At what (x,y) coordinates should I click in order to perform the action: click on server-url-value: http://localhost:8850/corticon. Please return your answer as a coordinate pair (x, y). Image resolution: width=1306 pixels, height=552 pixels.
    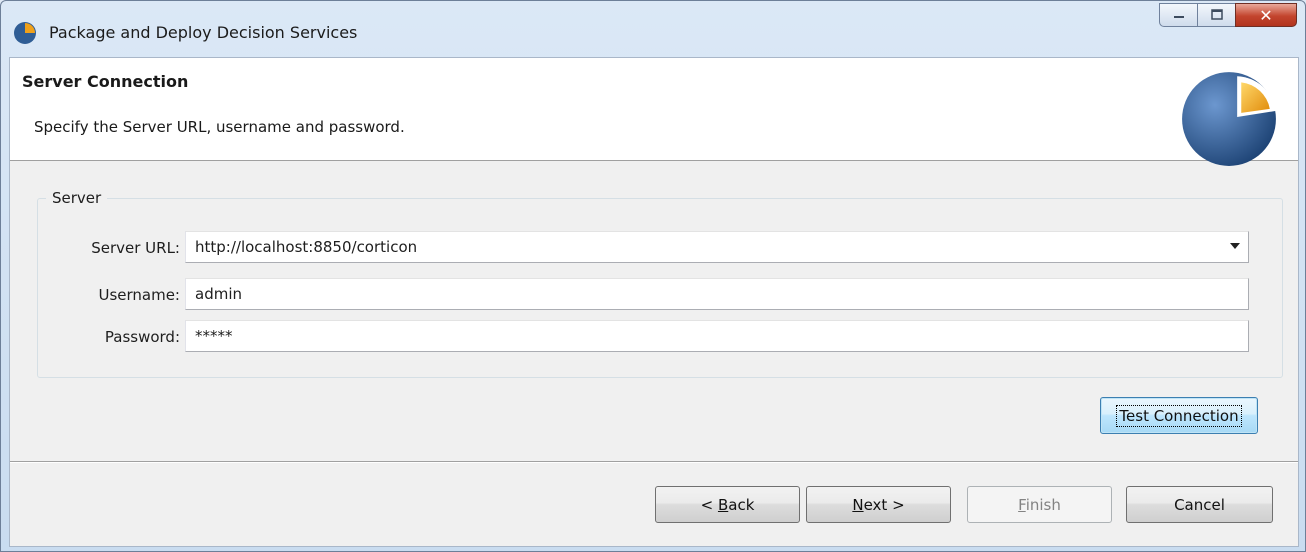
    Looking at the image, I should click on (306, 247).